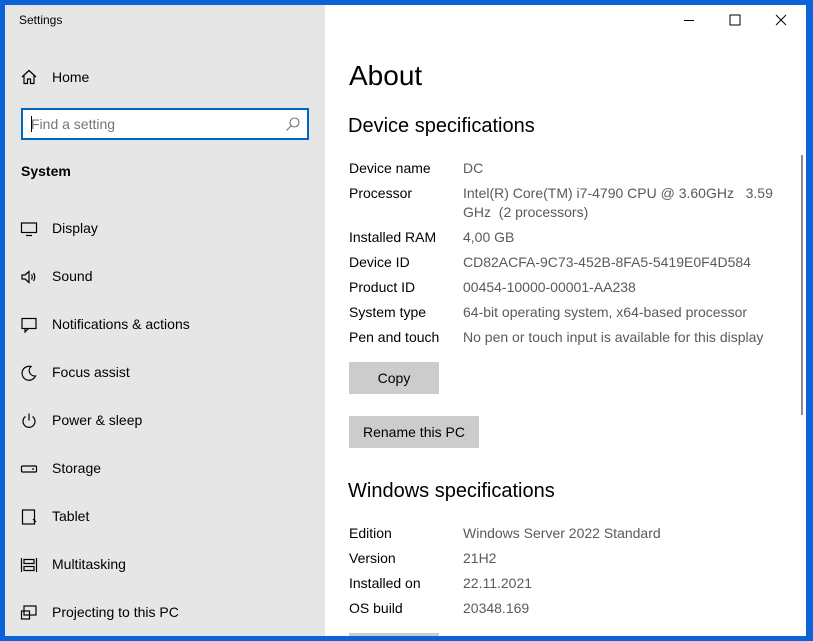  I want to click on spec-value: Windows Server 2022 Standard, so click(562, 533).